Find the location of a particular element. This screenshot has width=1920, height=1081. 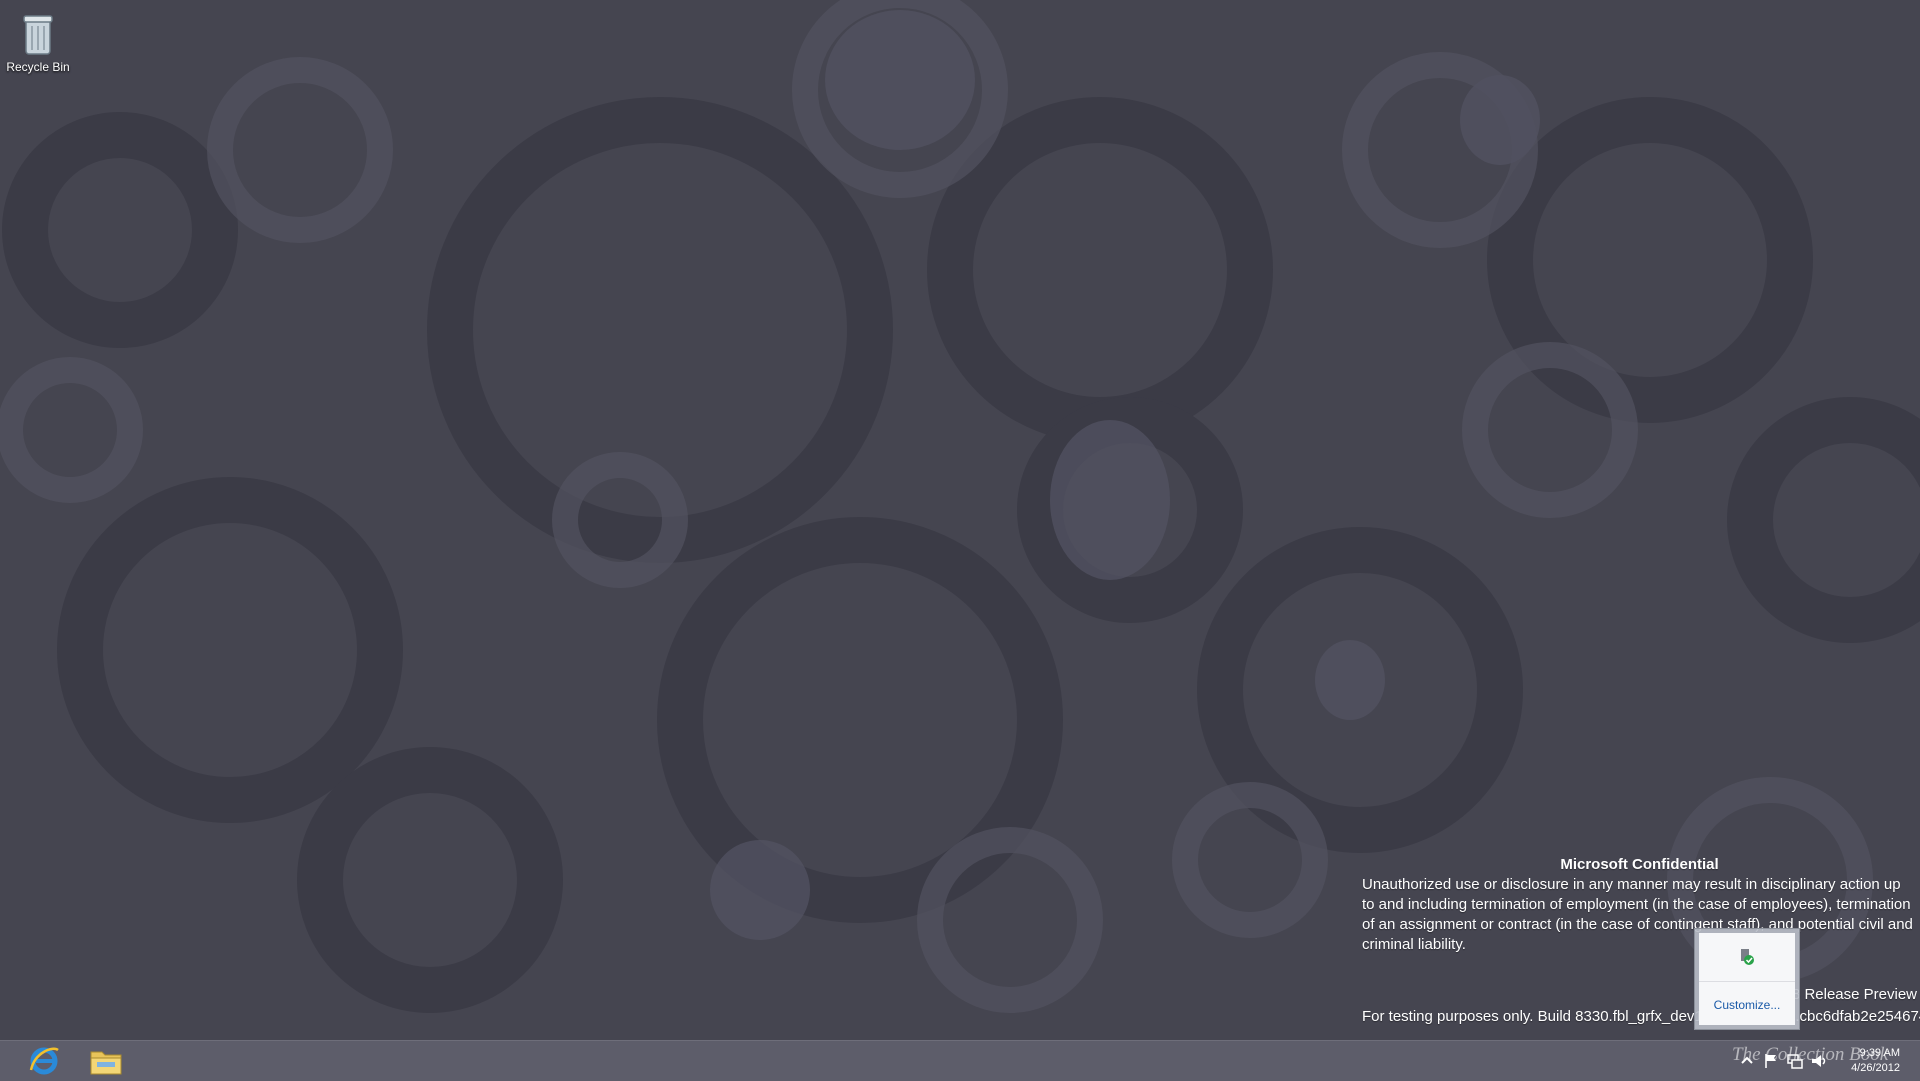

overlay-text: The Collection Book is located at coordinates (1810, 1054).